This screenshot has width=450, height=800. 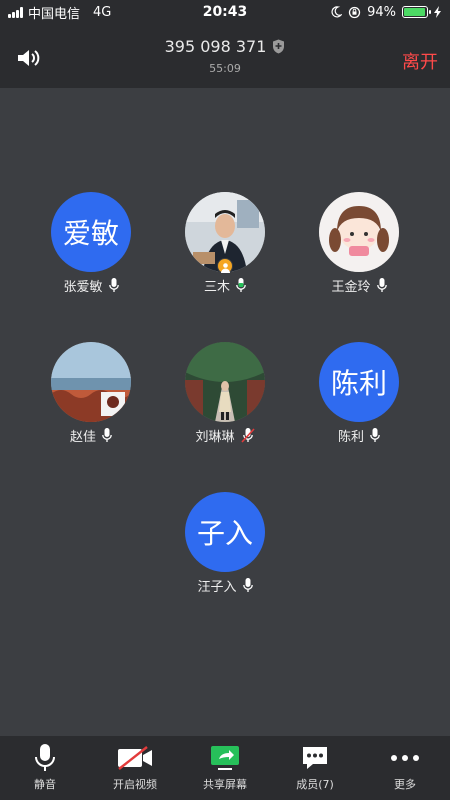 What do you see at coordinates (135, 758) in the screenshot?
I see `video-off-icon` at bounding box center [135, 758].